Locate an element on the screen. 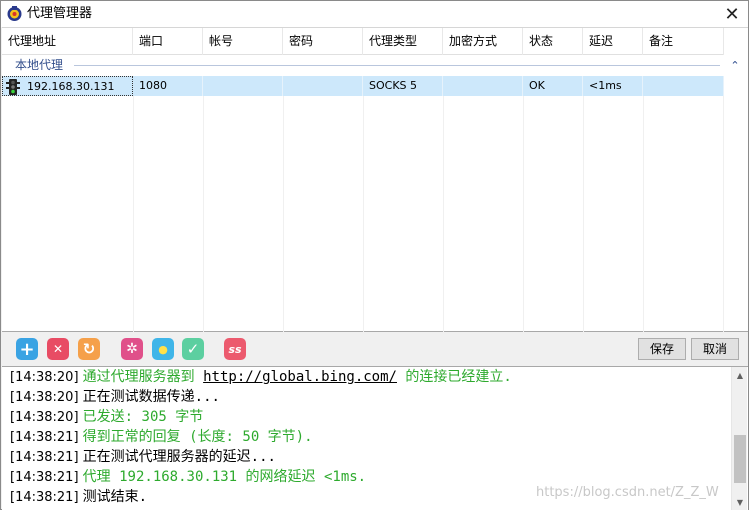  close-icon: ✕ is located at coordinates (732, 14).